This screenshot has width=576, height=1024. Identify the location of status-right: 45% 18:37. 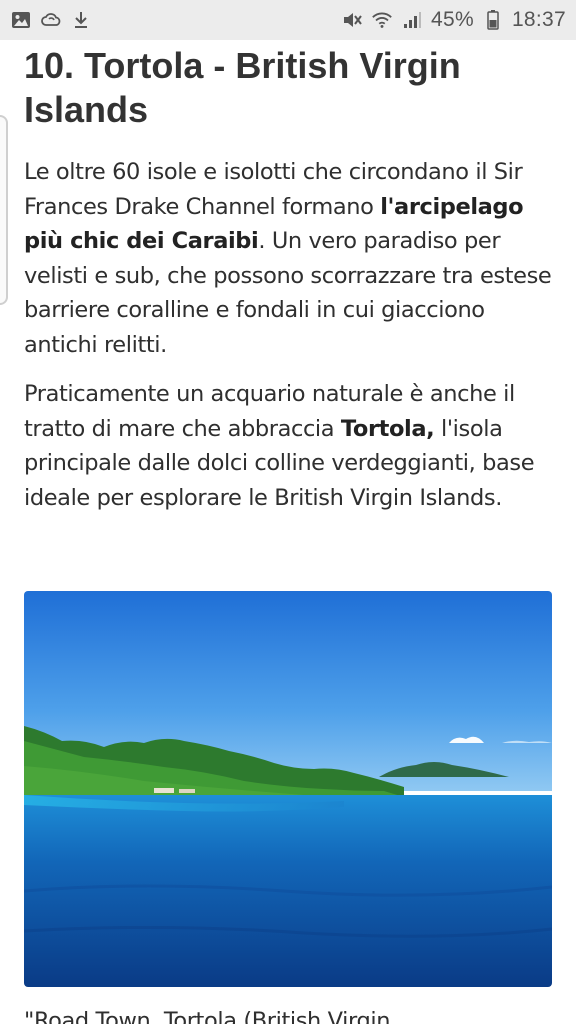
(453, 20).